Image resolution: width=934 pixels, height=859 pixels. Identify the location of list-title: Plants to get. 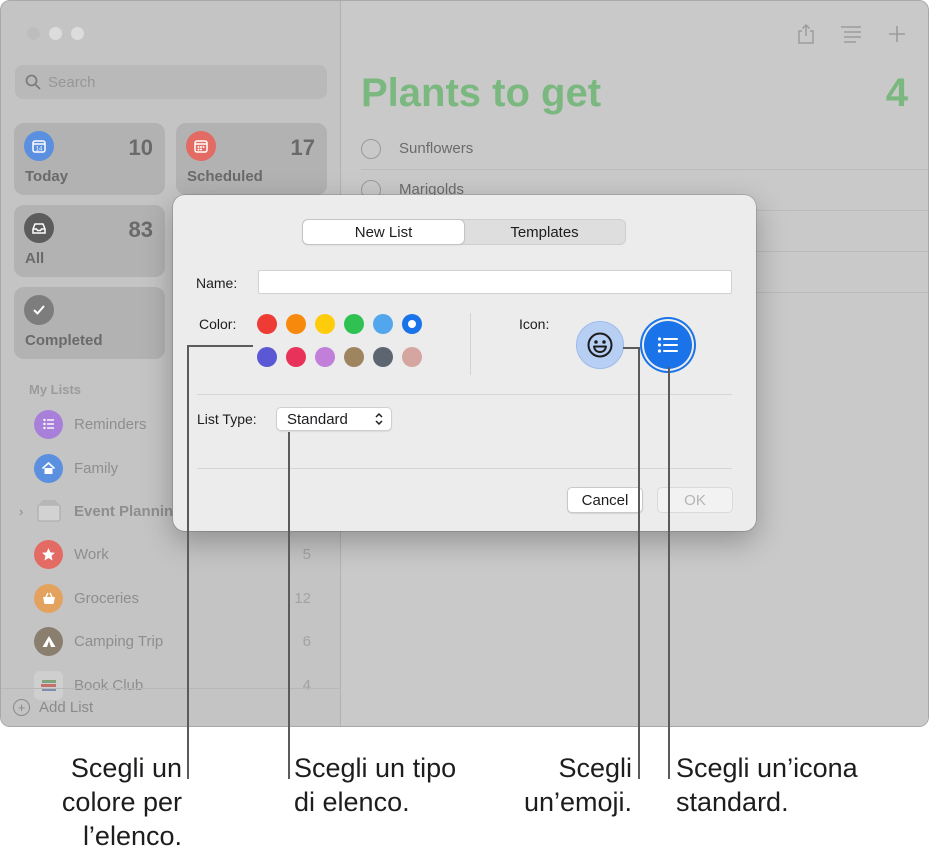
(481, 93).